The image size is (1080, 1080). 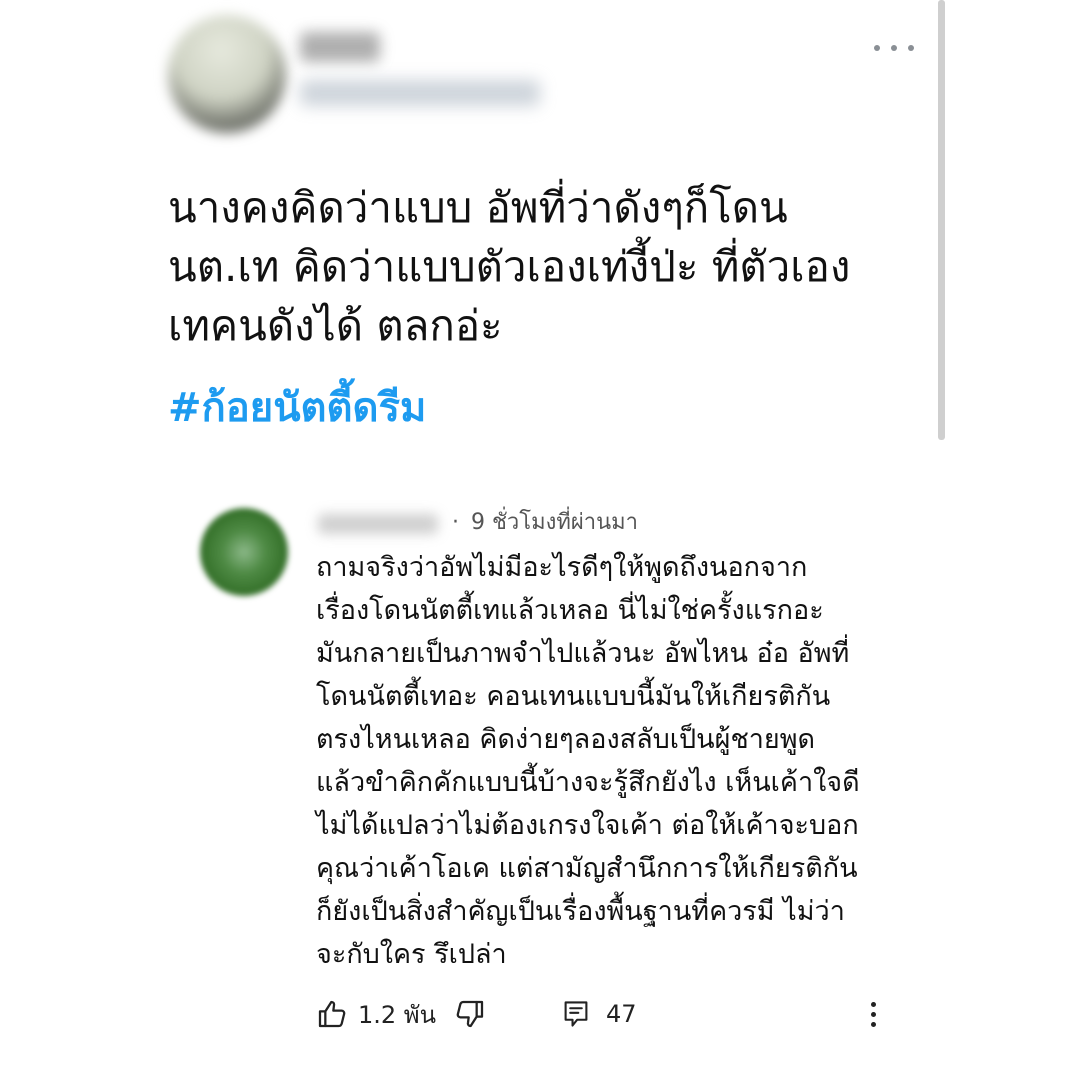 I want to click on like-count: 1.2 พัน, so click(x=397, y=1014).